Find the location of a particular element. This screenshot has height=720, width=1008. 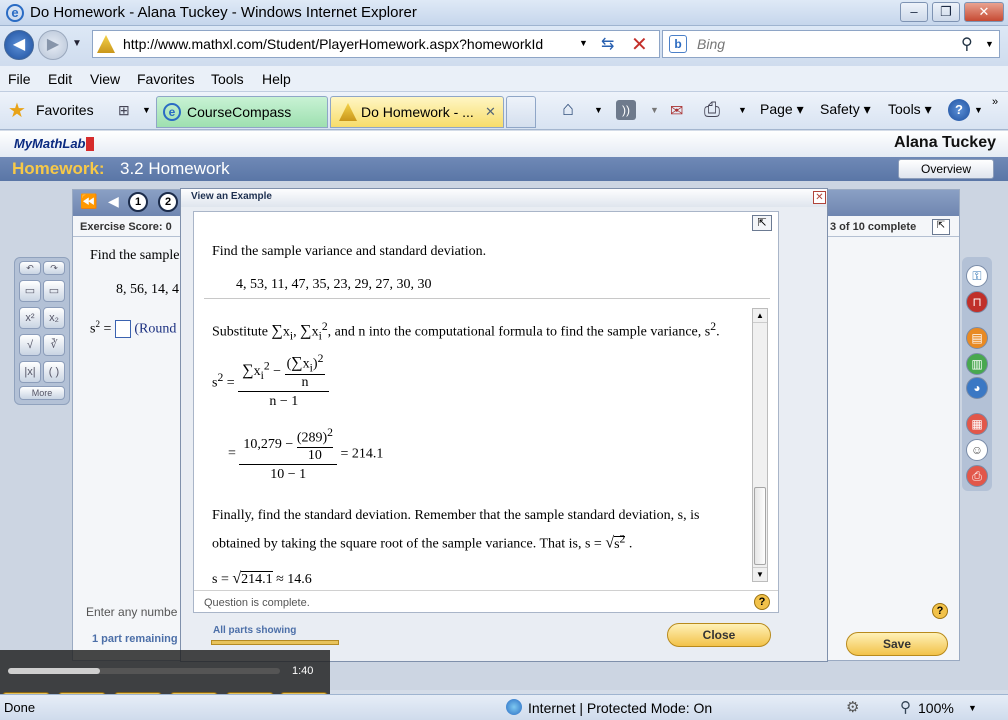

sidebar-calculator-icon: ▦ is located at coordinates (977, 424).